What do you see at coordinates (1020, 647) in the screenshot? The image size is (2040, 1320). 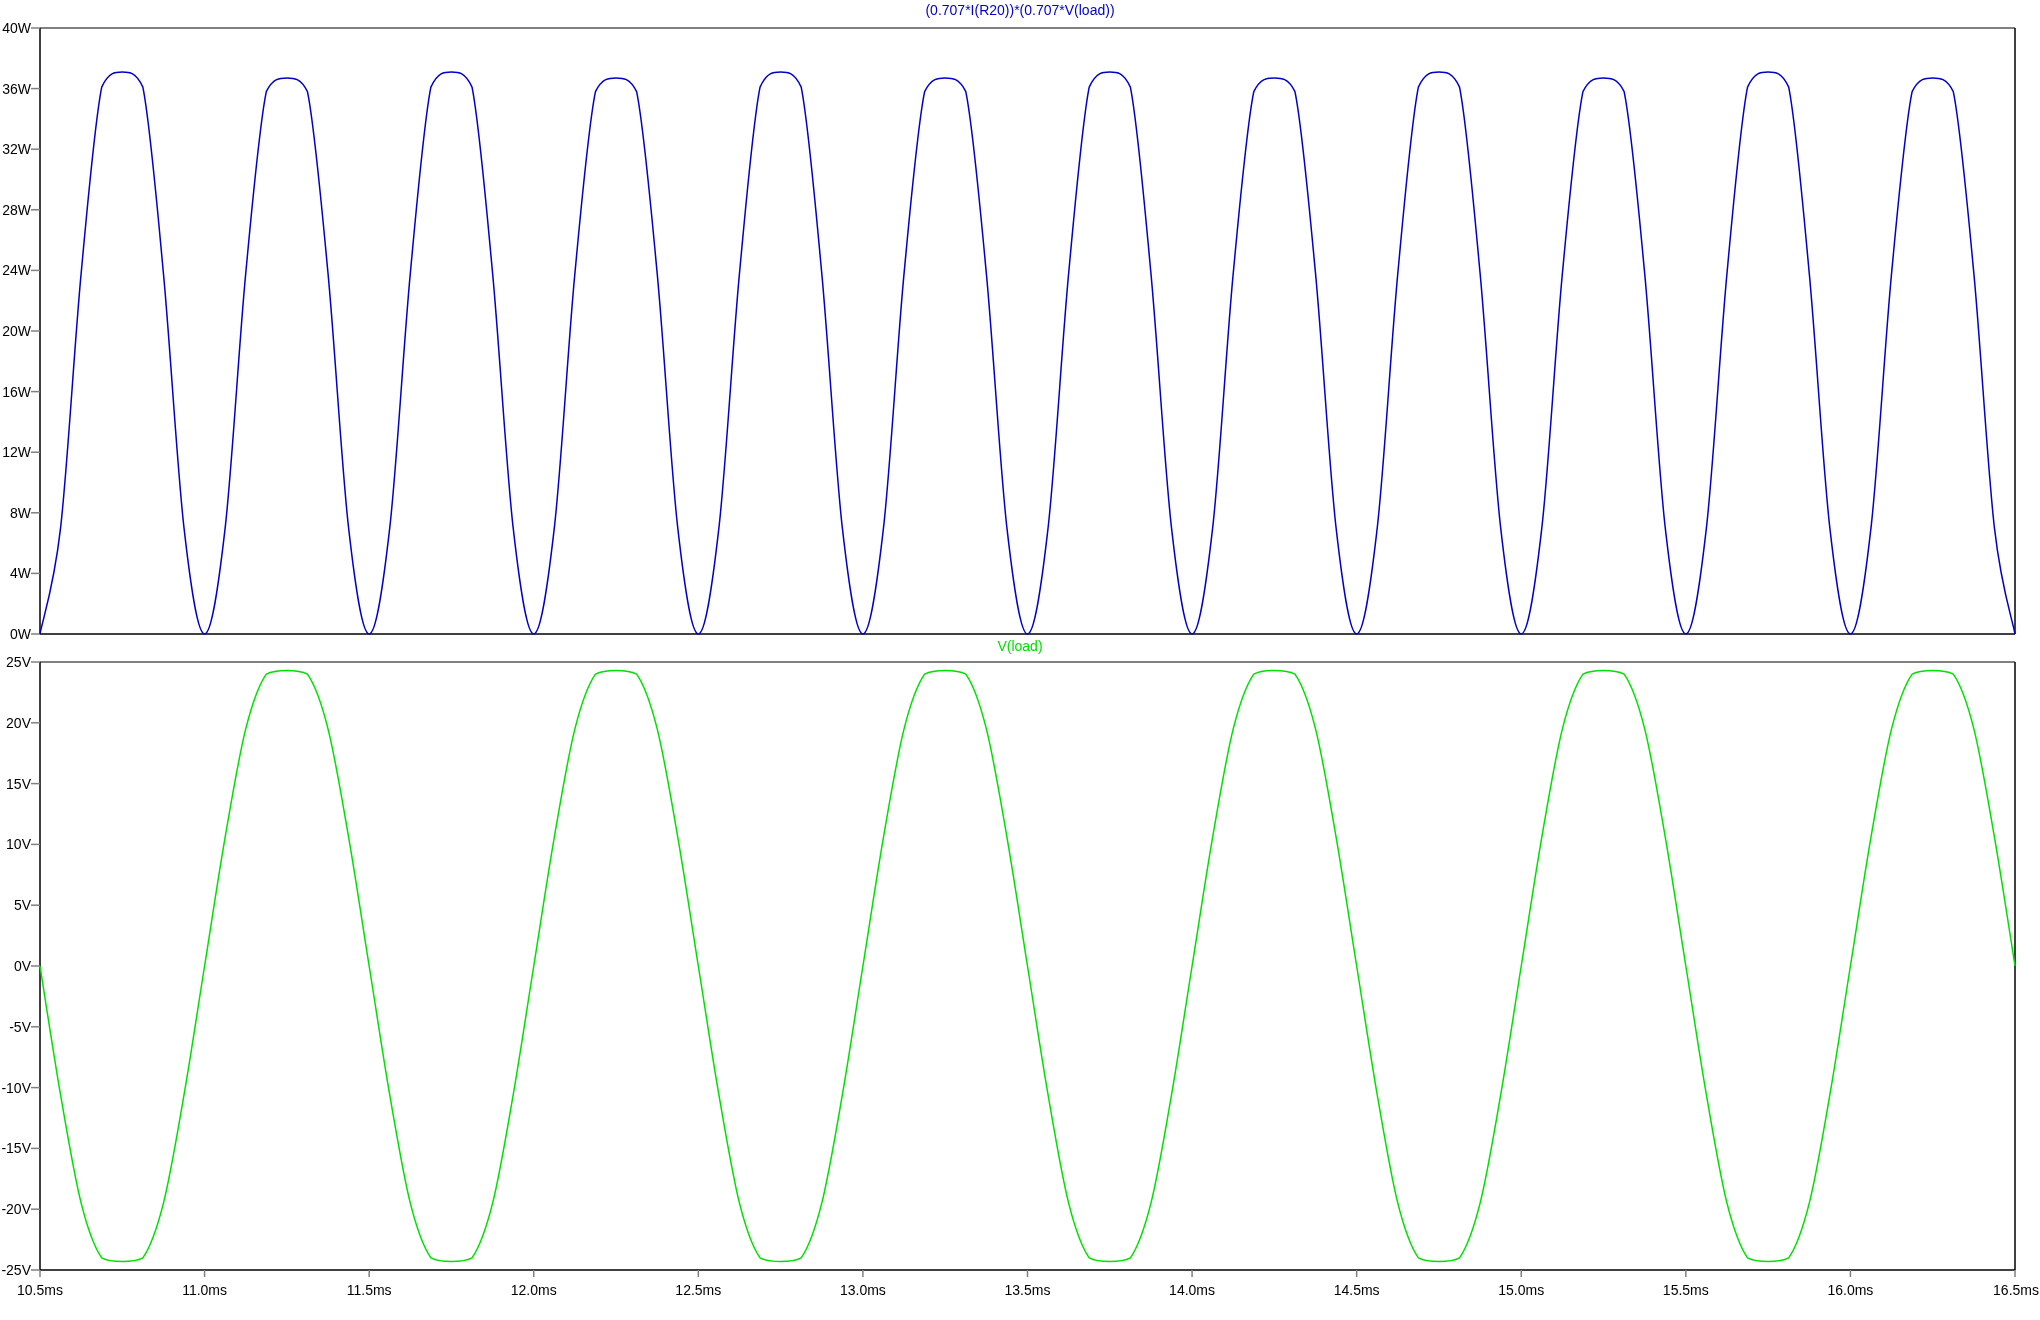 I see `chart-title: V(load)` at bounding box center [1020, 647].